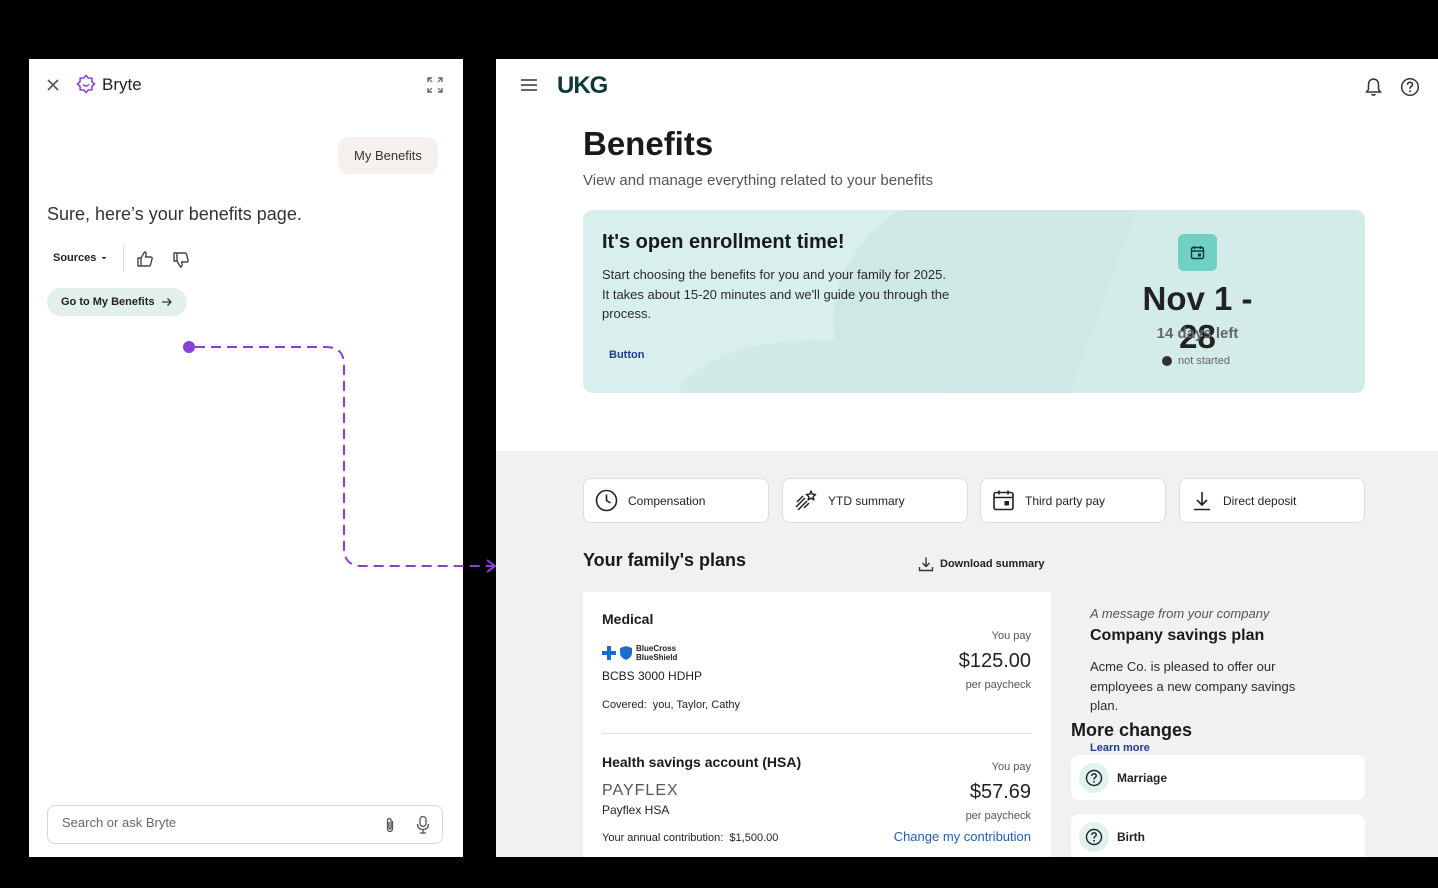  I want to click on company-message-note: A message from your company, so click(1180, 613).